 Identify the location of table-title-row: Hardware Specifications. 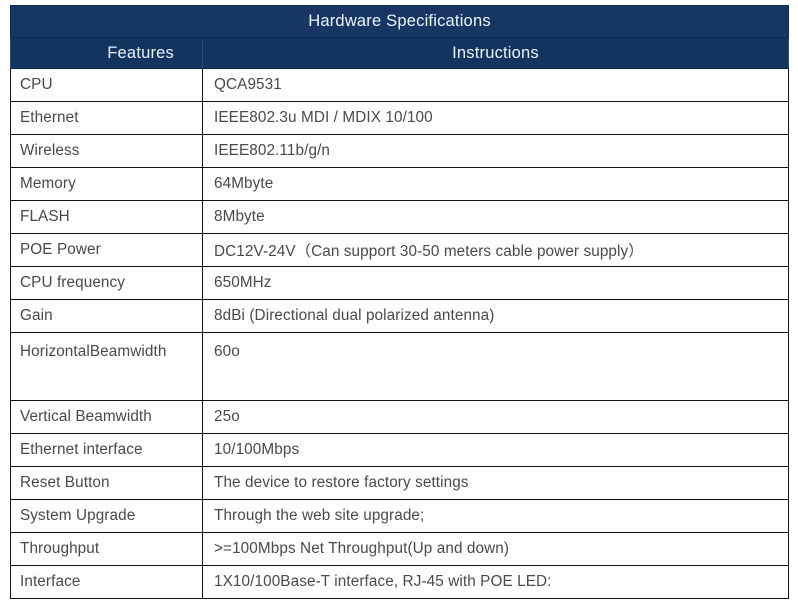
(399, 21).